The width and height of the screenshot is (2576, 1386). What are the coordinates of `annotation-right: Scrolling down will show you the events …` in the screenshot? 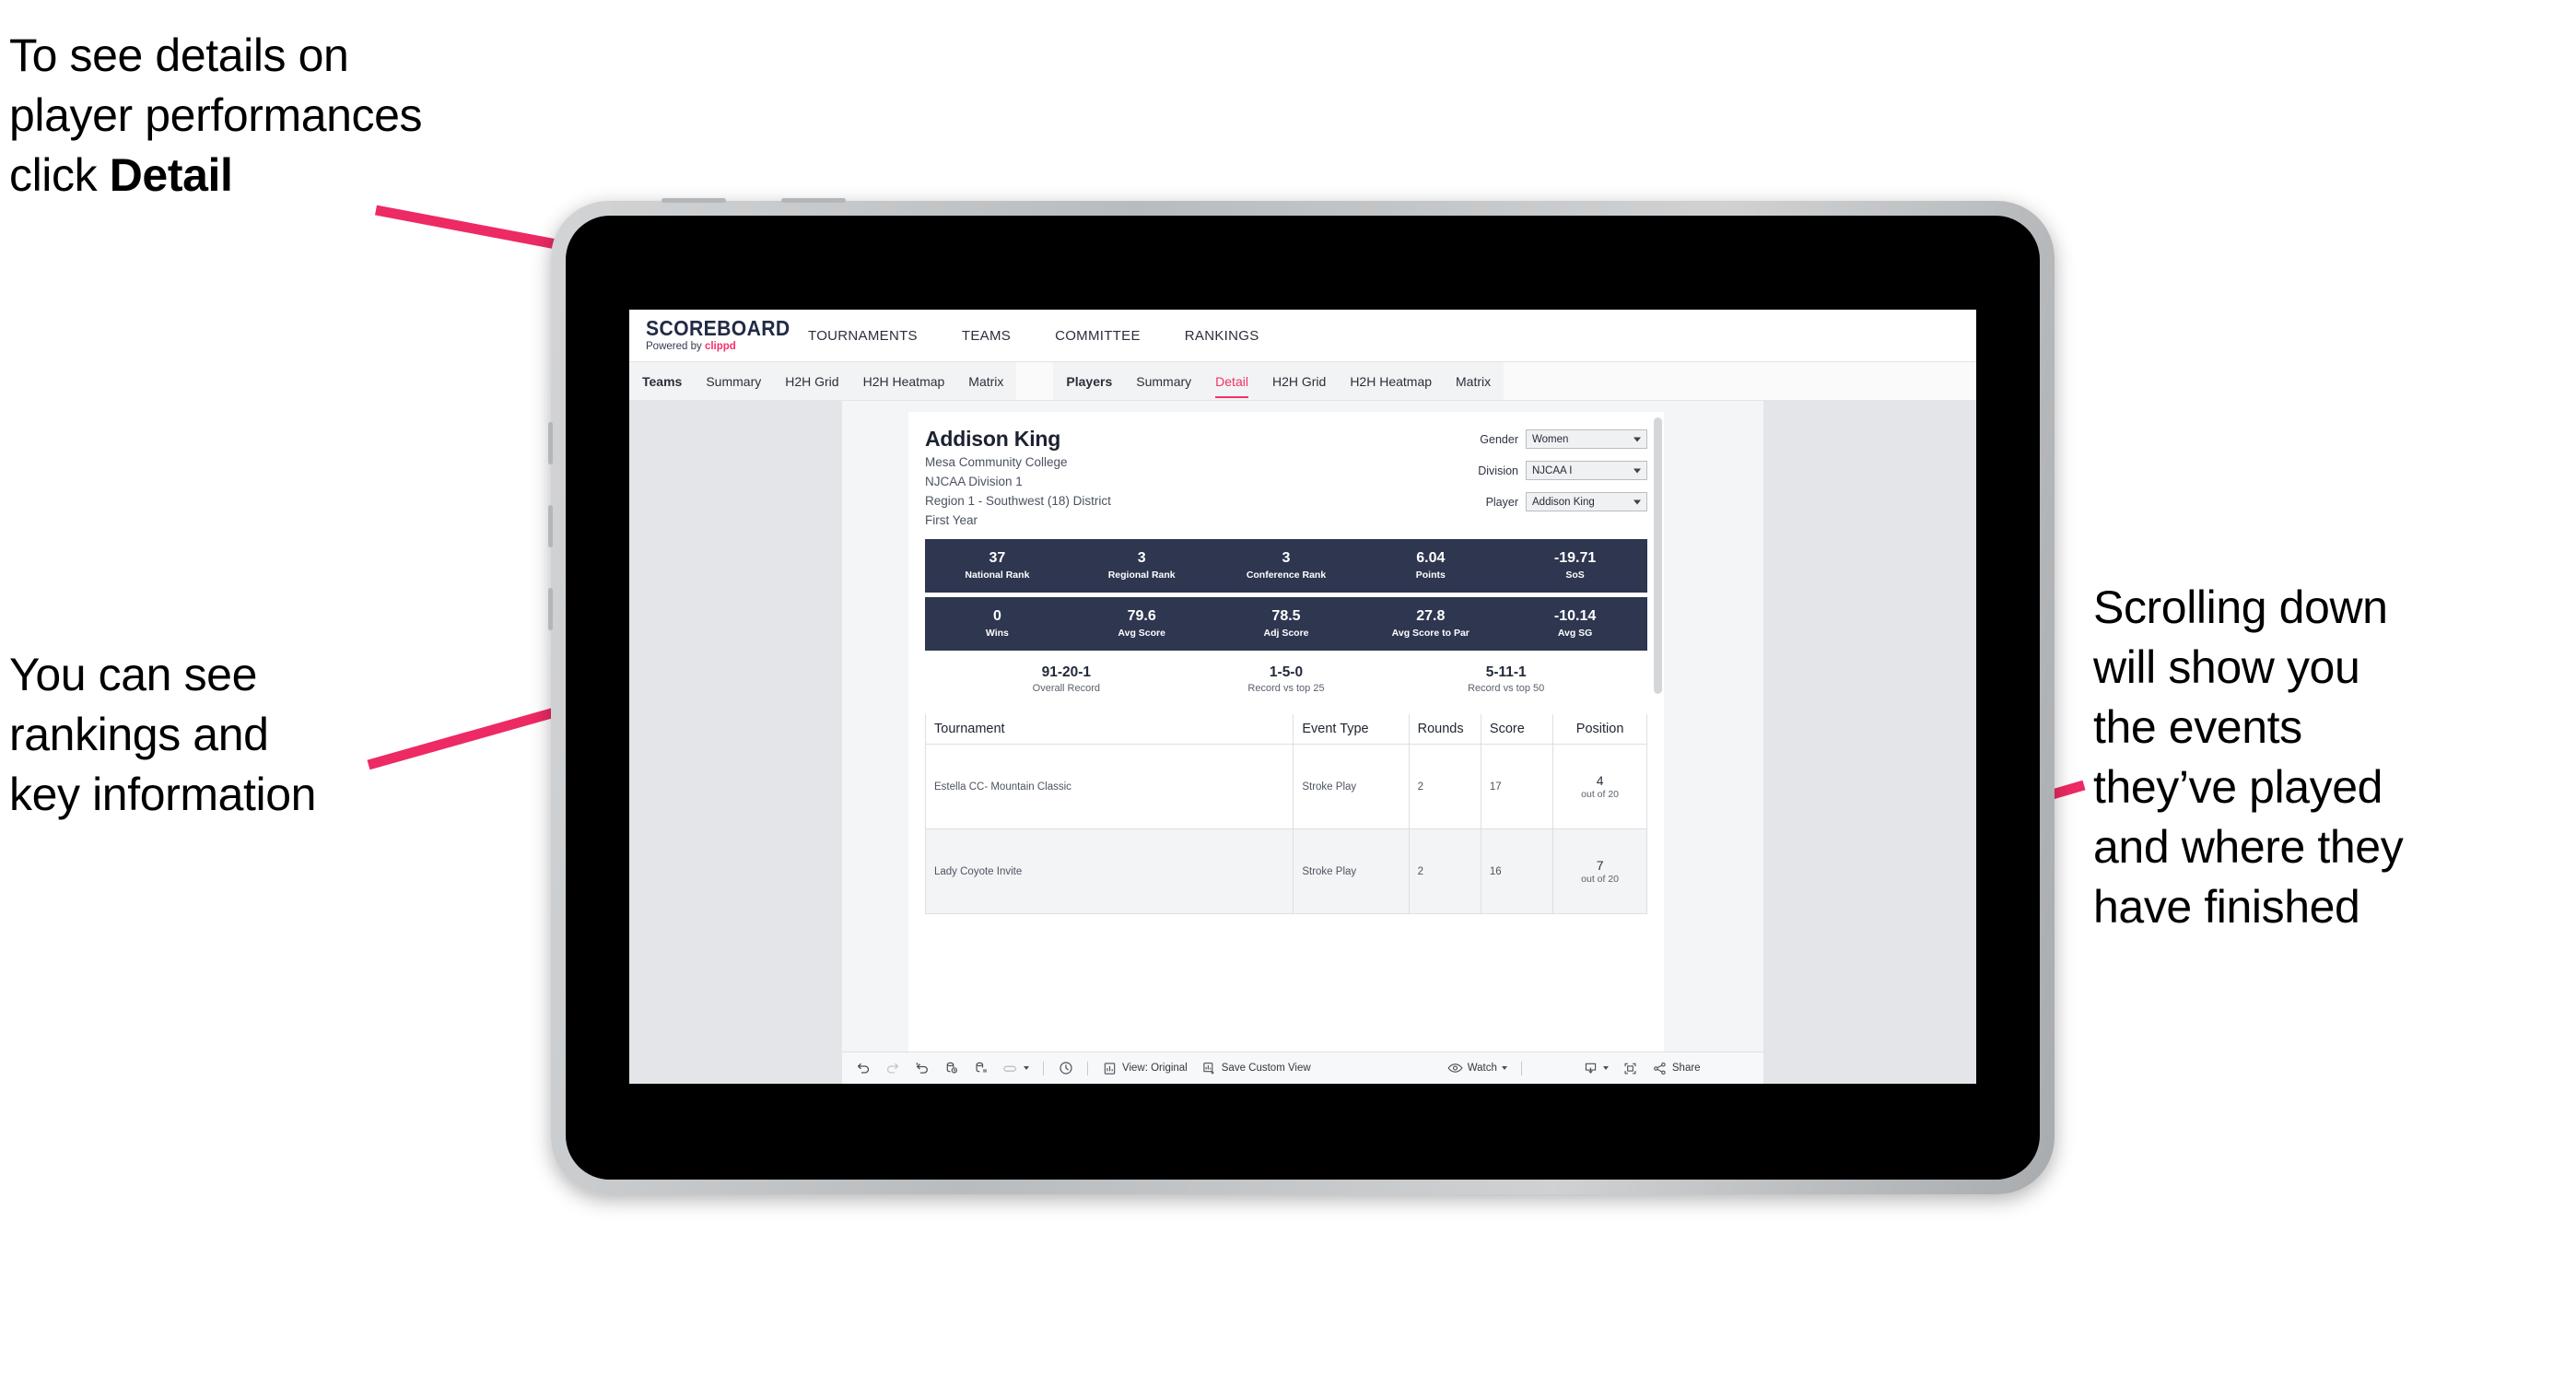 It's located at (2248, 757).